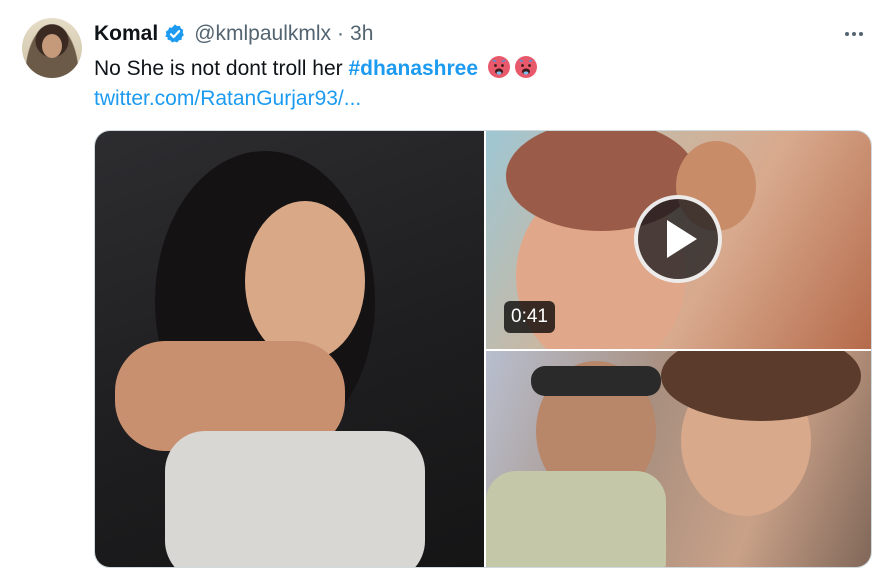  Describe the element at coordinates (413, 68) in the screenshot. I see `hashtag-link: #dhanashree` at that location.